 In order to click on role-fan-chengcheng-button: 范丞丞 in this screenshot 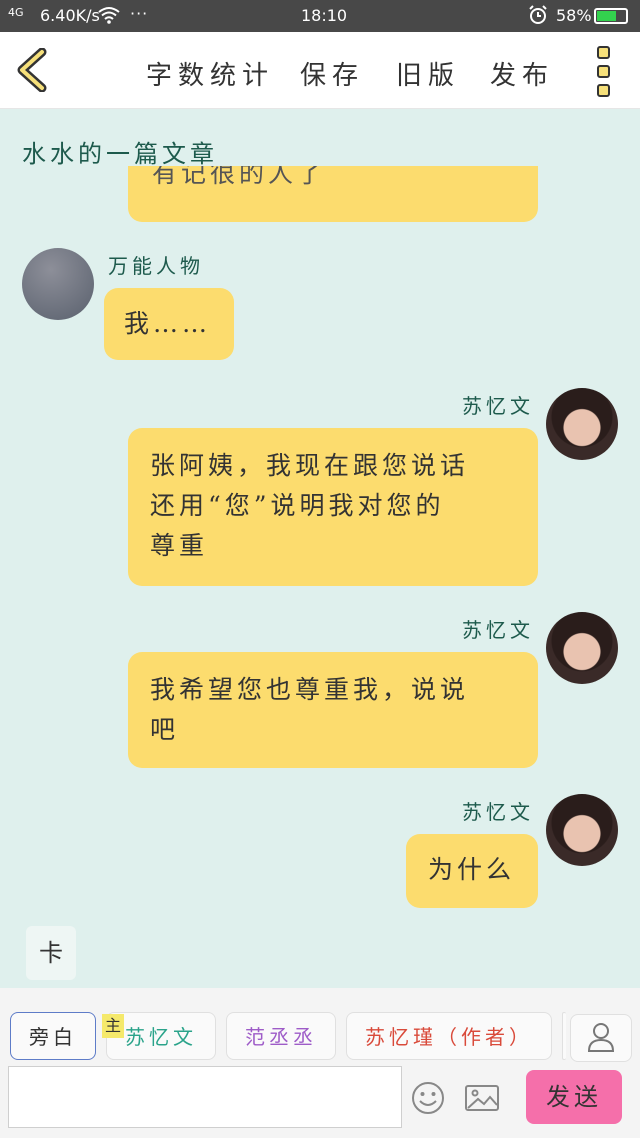, I will do `click(281, 1036)`.